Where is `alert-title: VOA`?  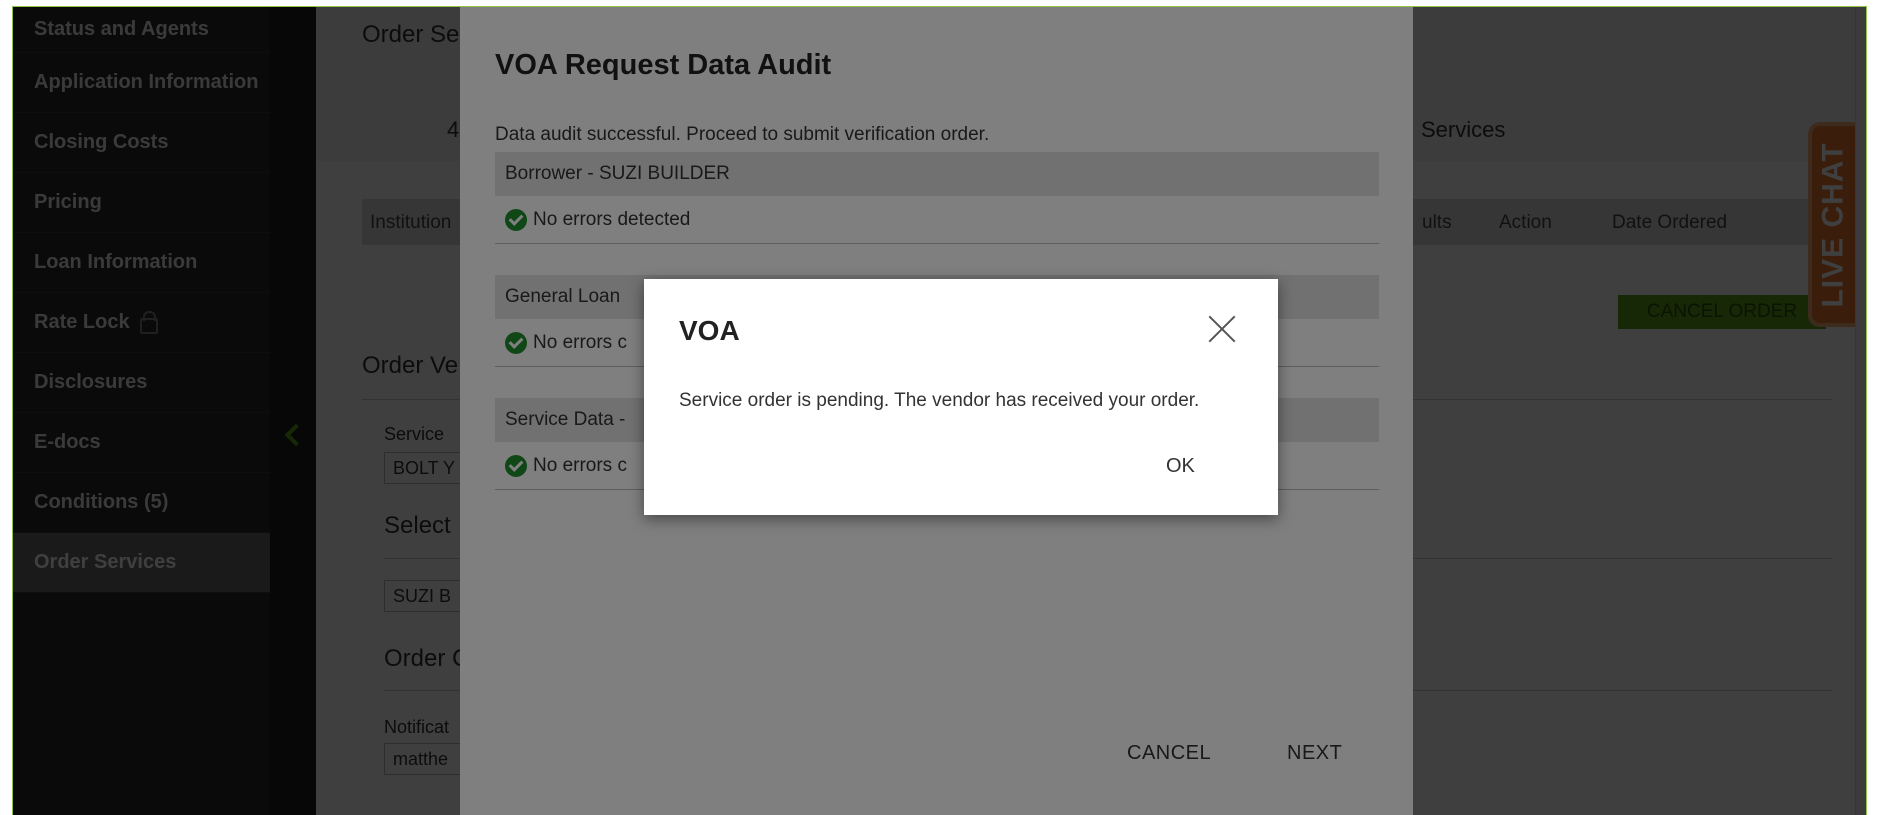
alert-title: VOA is located at coordinates (709, 330).